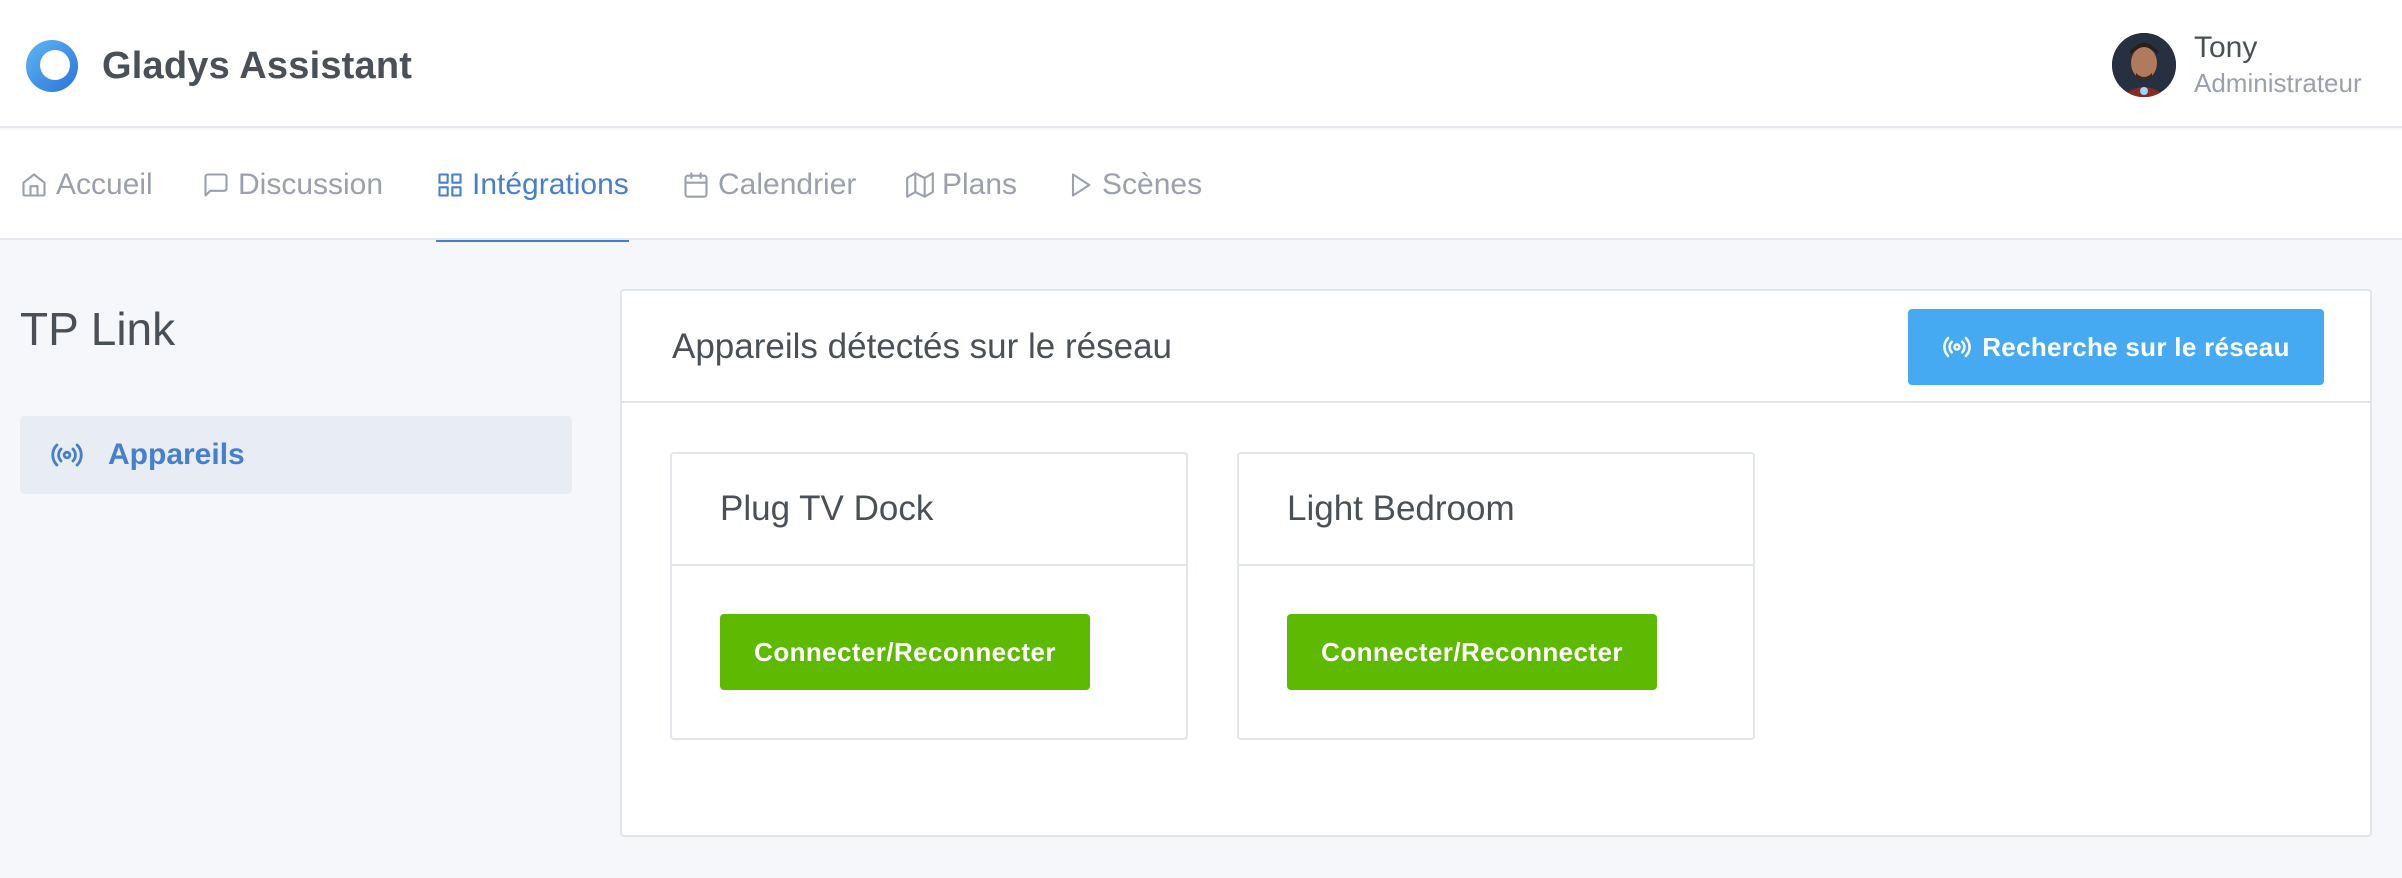  What do you see at coordinates (1081, 185) in the screenshot?
I see `play-icon` at bounding box center [1081, 185].